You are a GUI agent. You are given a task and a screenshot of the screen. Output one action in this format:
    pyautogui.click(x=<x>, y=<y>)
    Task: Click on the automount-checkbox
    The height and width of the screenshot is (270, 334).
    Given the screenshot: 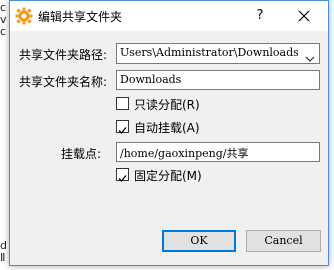 What is the action you would take?
    pyautogui.click(x=122, y=127)
    